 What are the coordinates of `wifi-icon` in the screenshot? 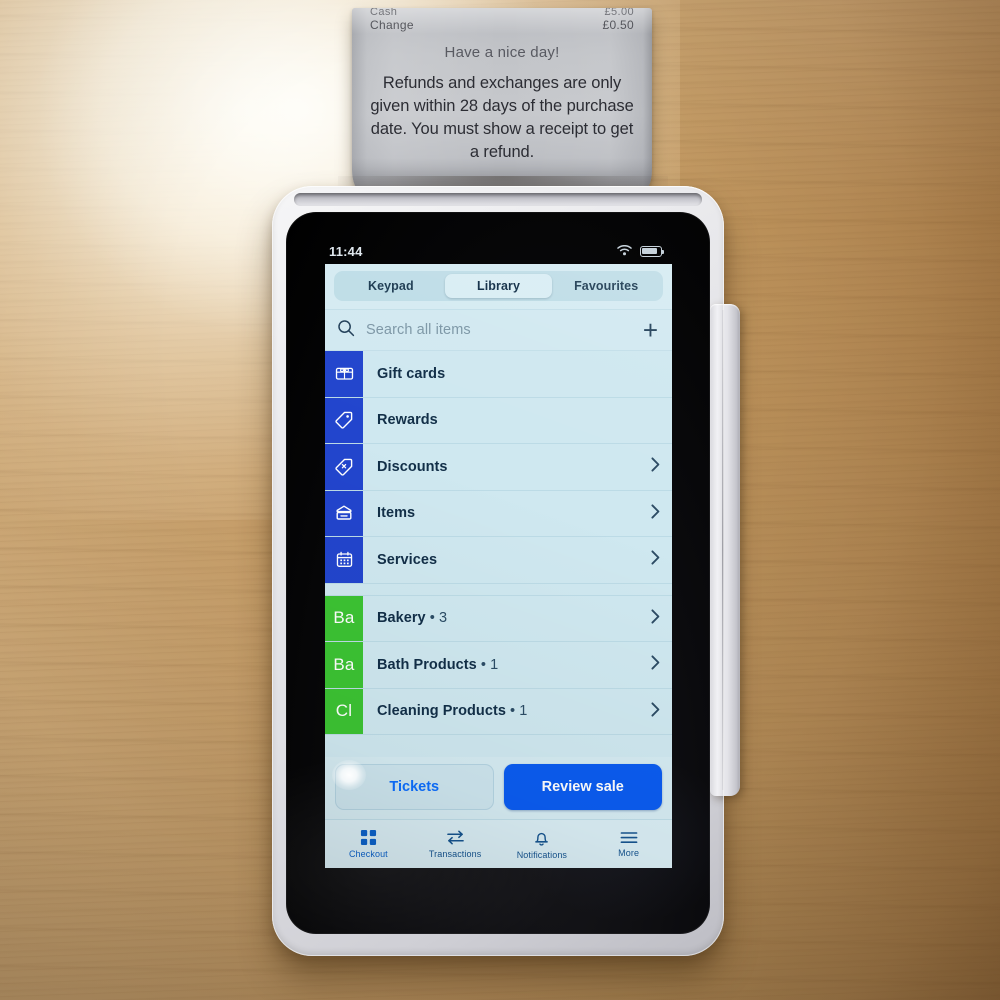 It's located at (624, 251).